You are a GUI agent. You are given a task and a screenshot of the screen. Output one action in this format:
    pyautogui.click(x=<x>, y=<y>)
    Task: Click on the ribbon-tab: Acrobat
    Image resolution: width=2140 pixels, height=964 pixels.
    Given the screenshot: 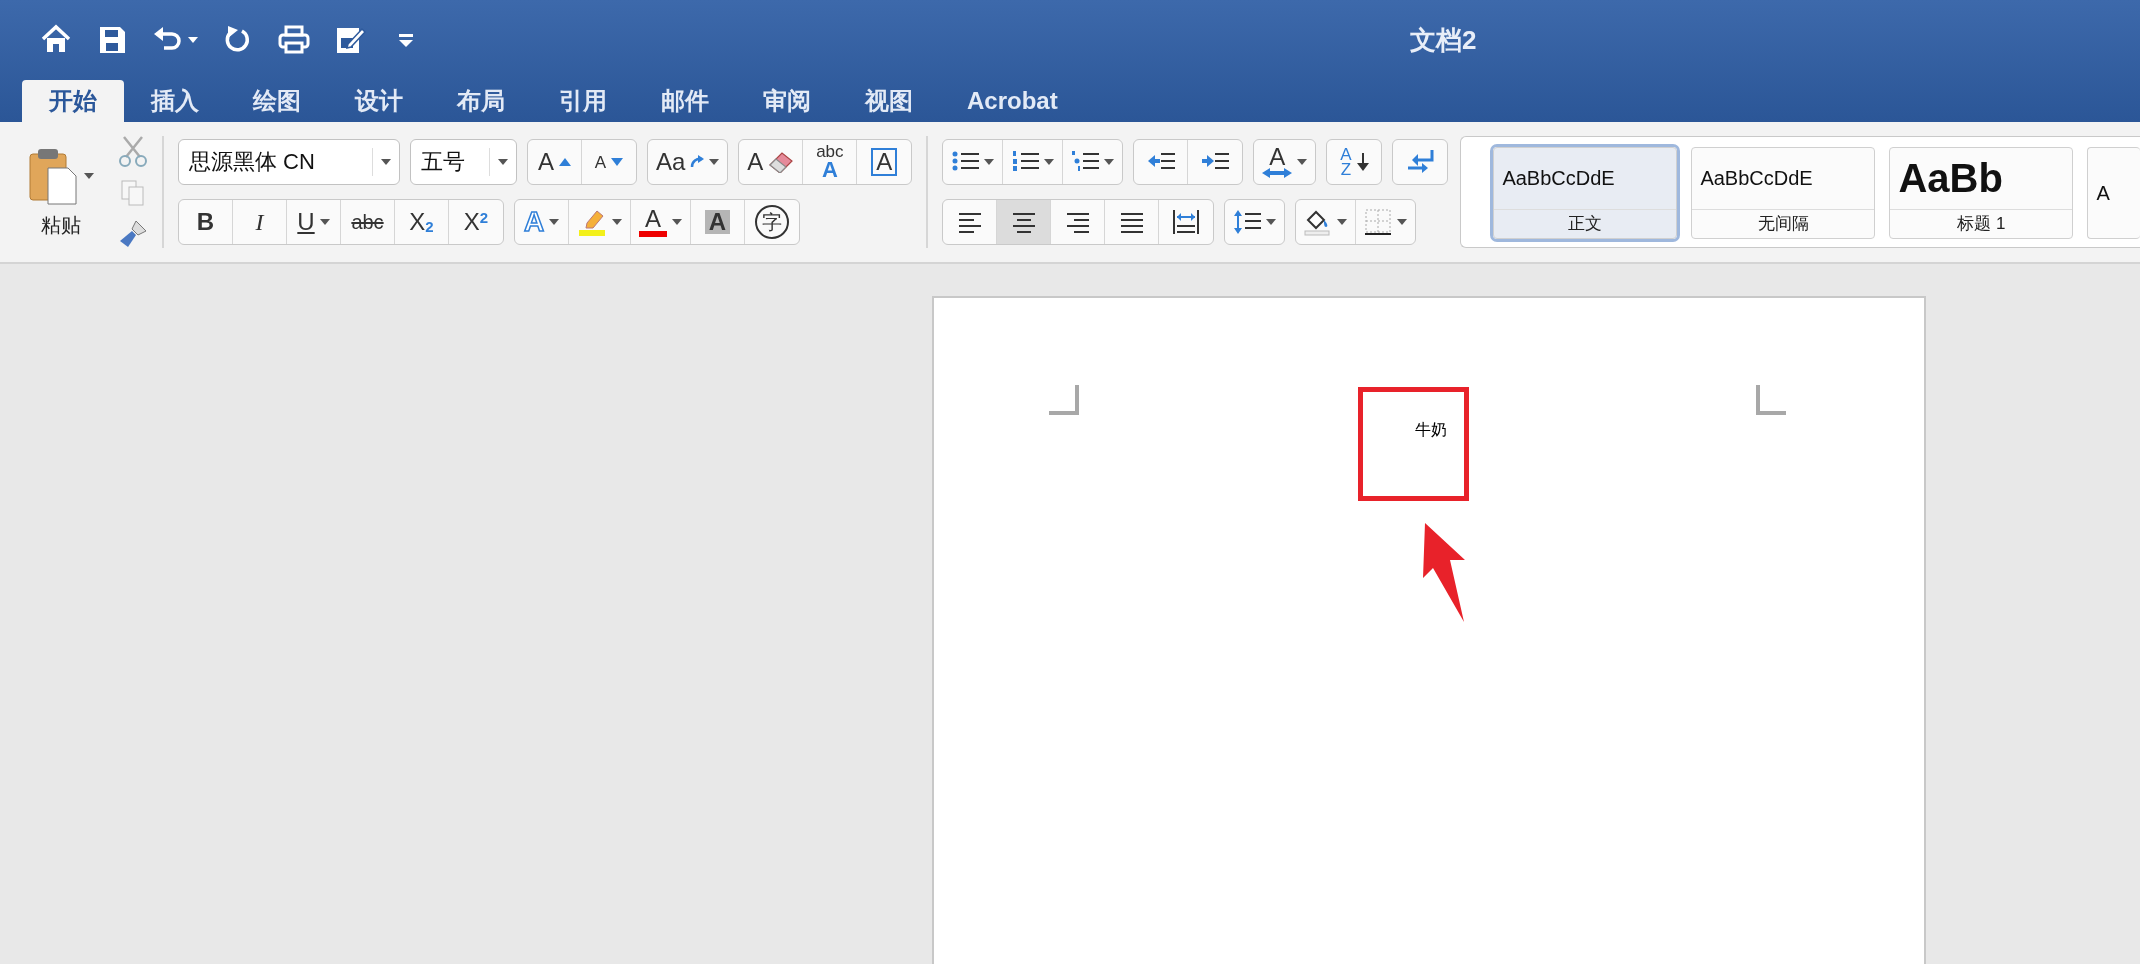 What is the action you would take?
    pyautogui.click(x=1012, y=101)
    